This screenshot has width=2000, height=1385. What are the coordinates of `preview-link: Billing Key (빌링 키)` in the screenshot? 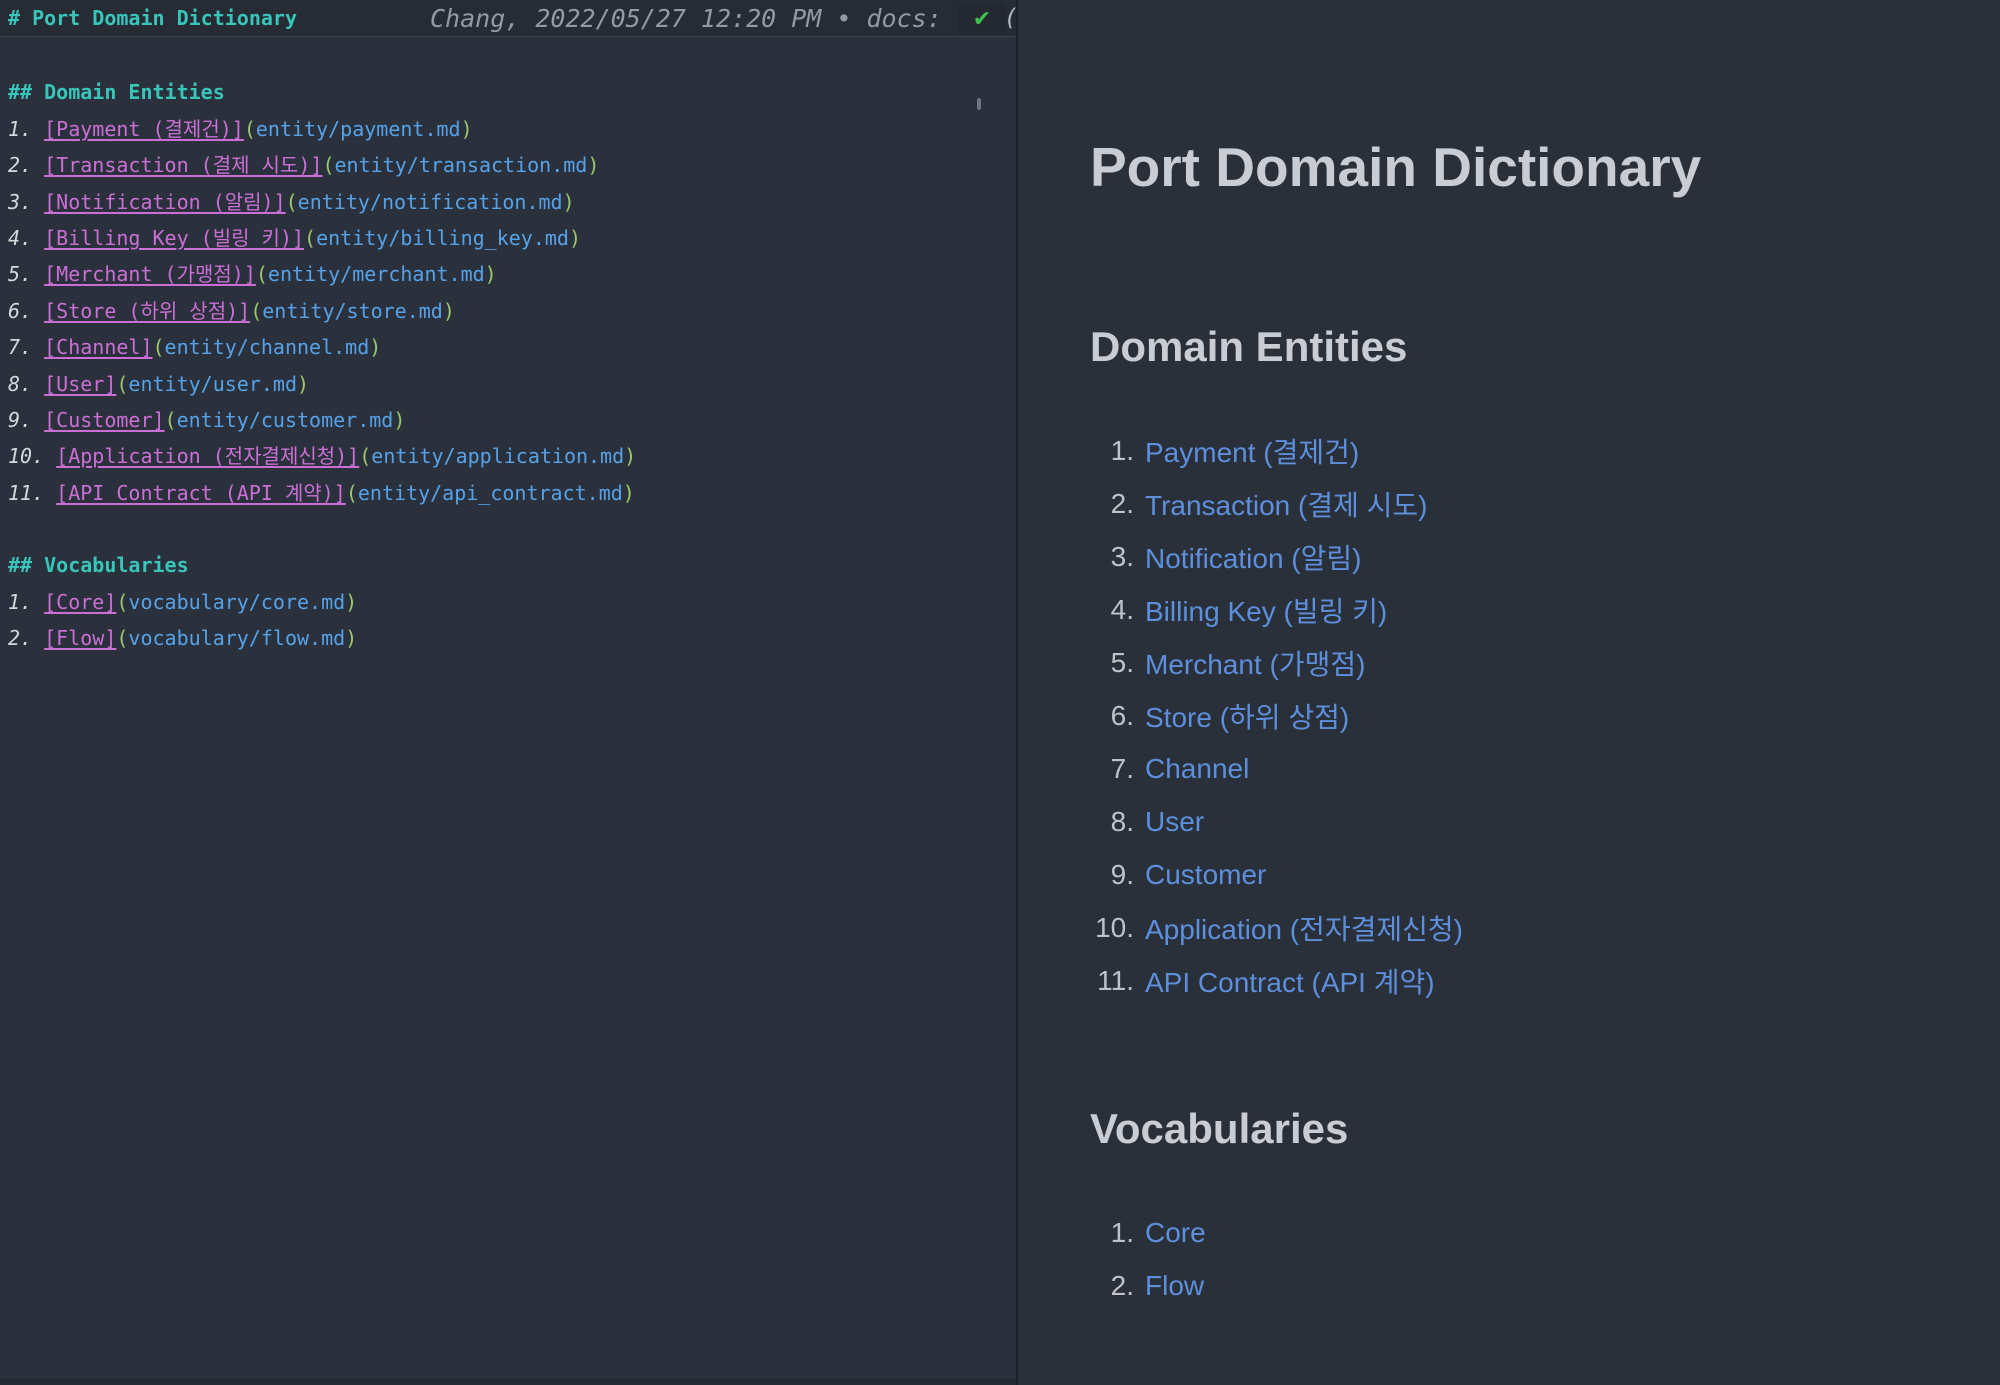 It's located at (1304, 610).